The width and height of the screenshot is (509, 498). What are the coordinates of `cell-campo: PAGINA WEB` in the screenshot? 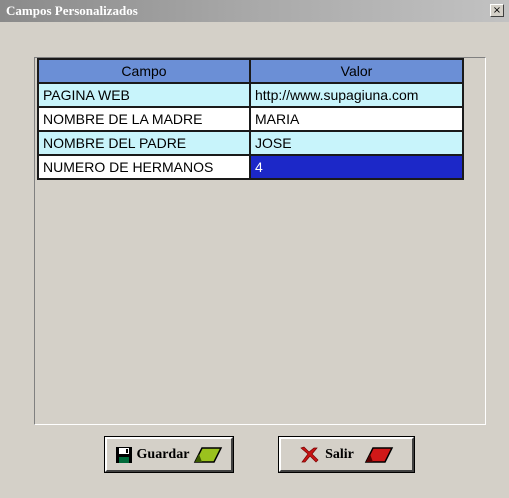 It's located at (144, 95).